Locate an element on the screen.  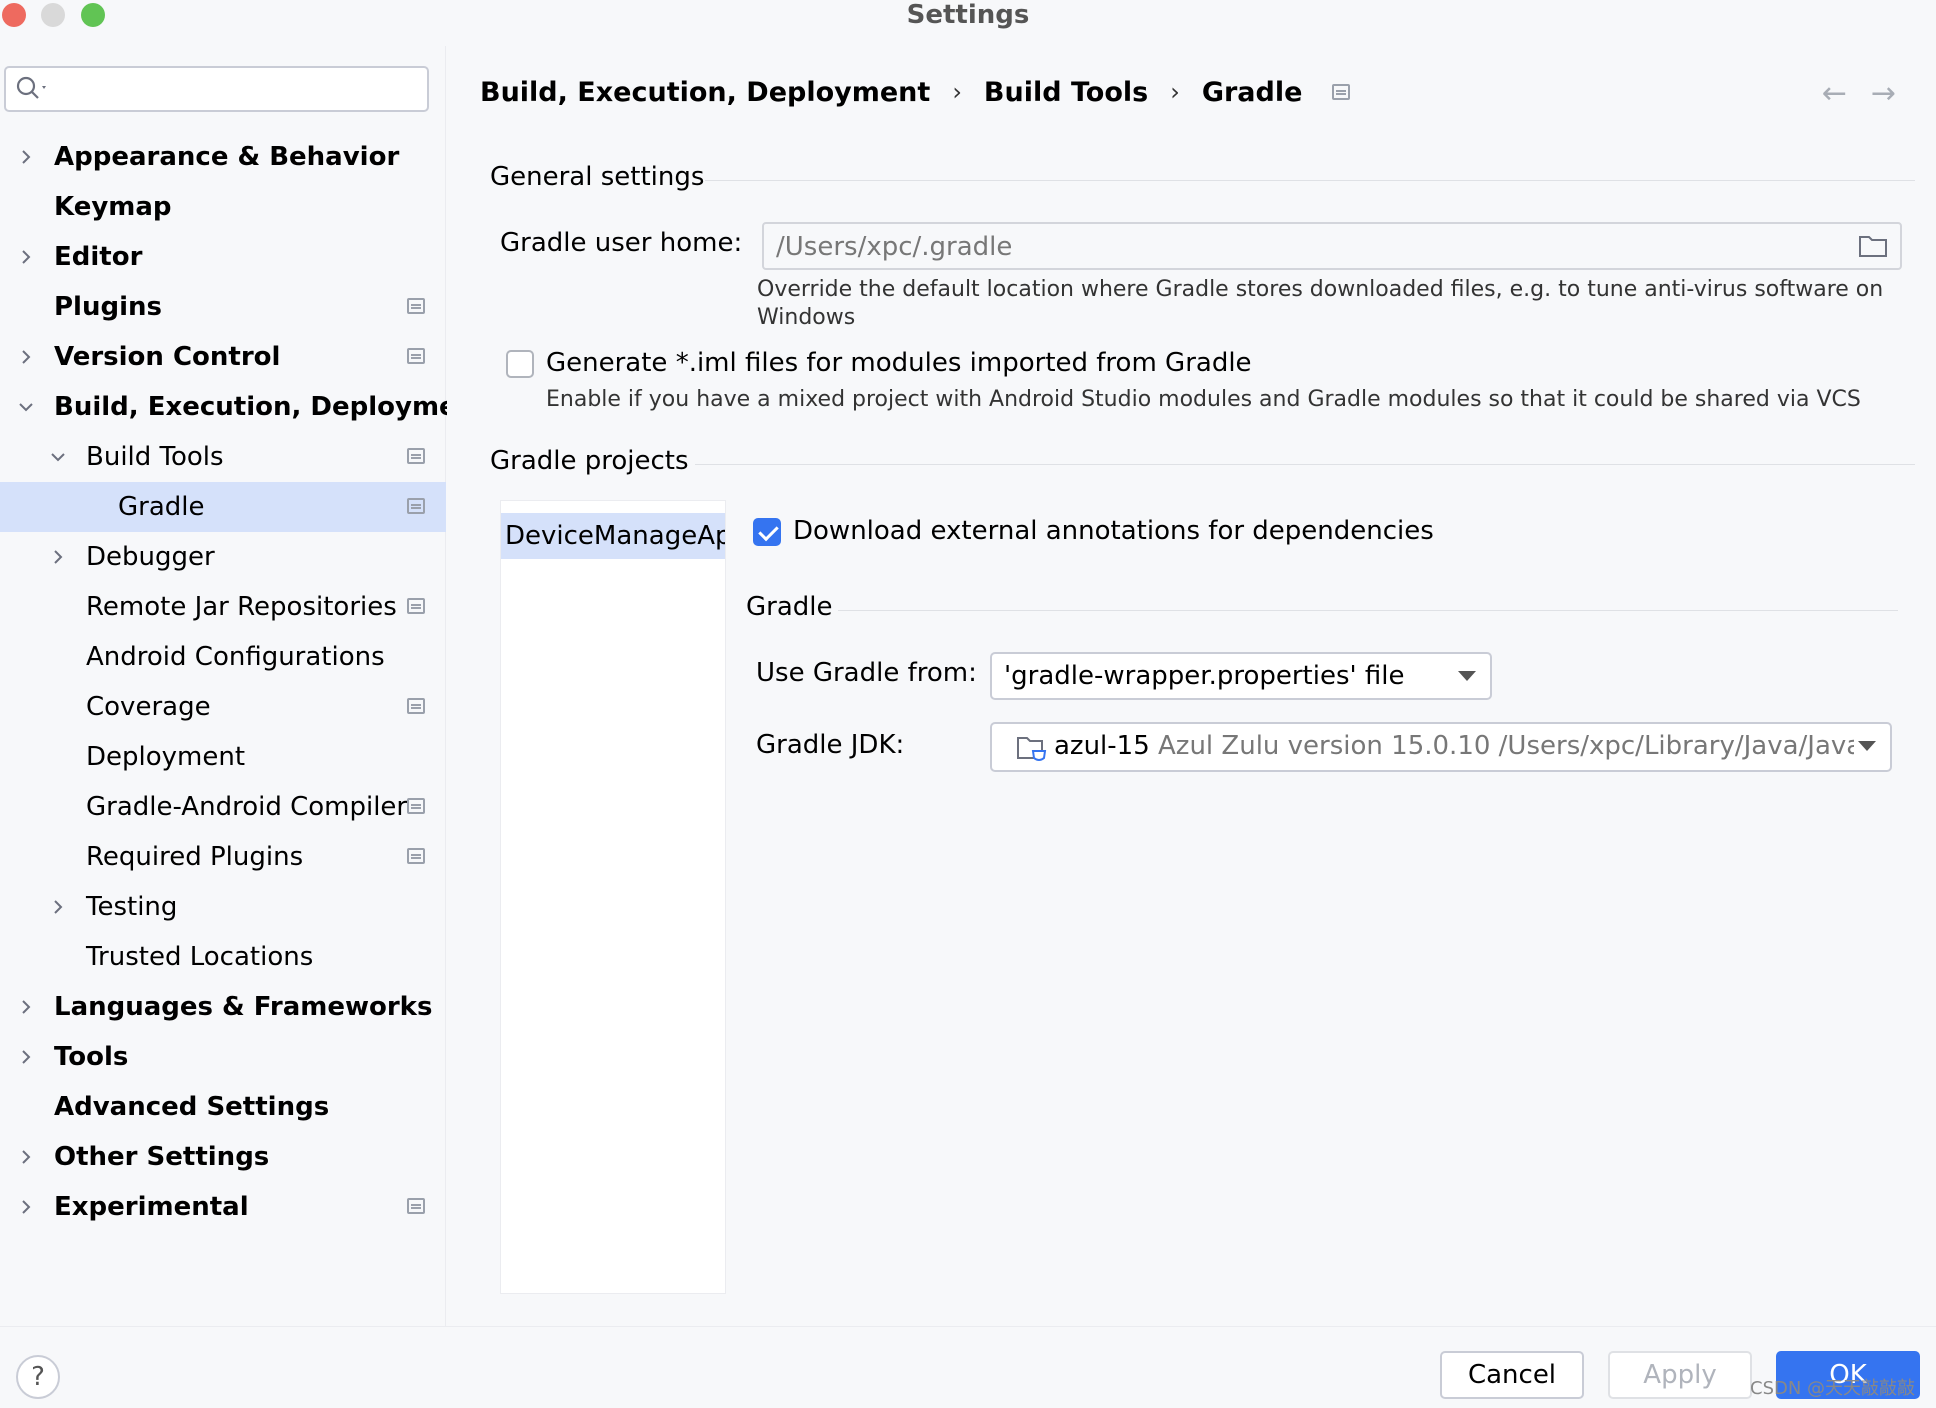
breadcrumb-item: Gradle is located at coordinates (1252, 92).